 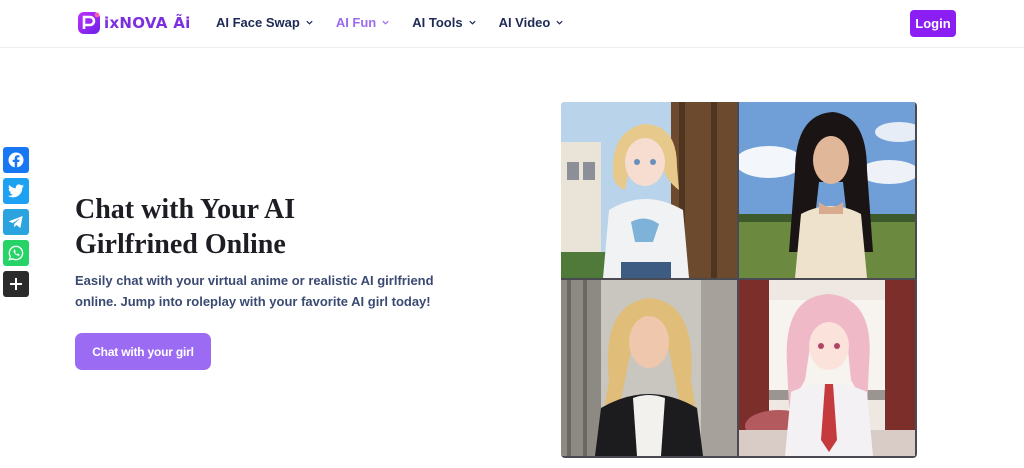 What do you see at coordinates (180, 244) in the screenshot?
I see `page-title-line2: Girlfrined Online` at bounding box center [180, 244].